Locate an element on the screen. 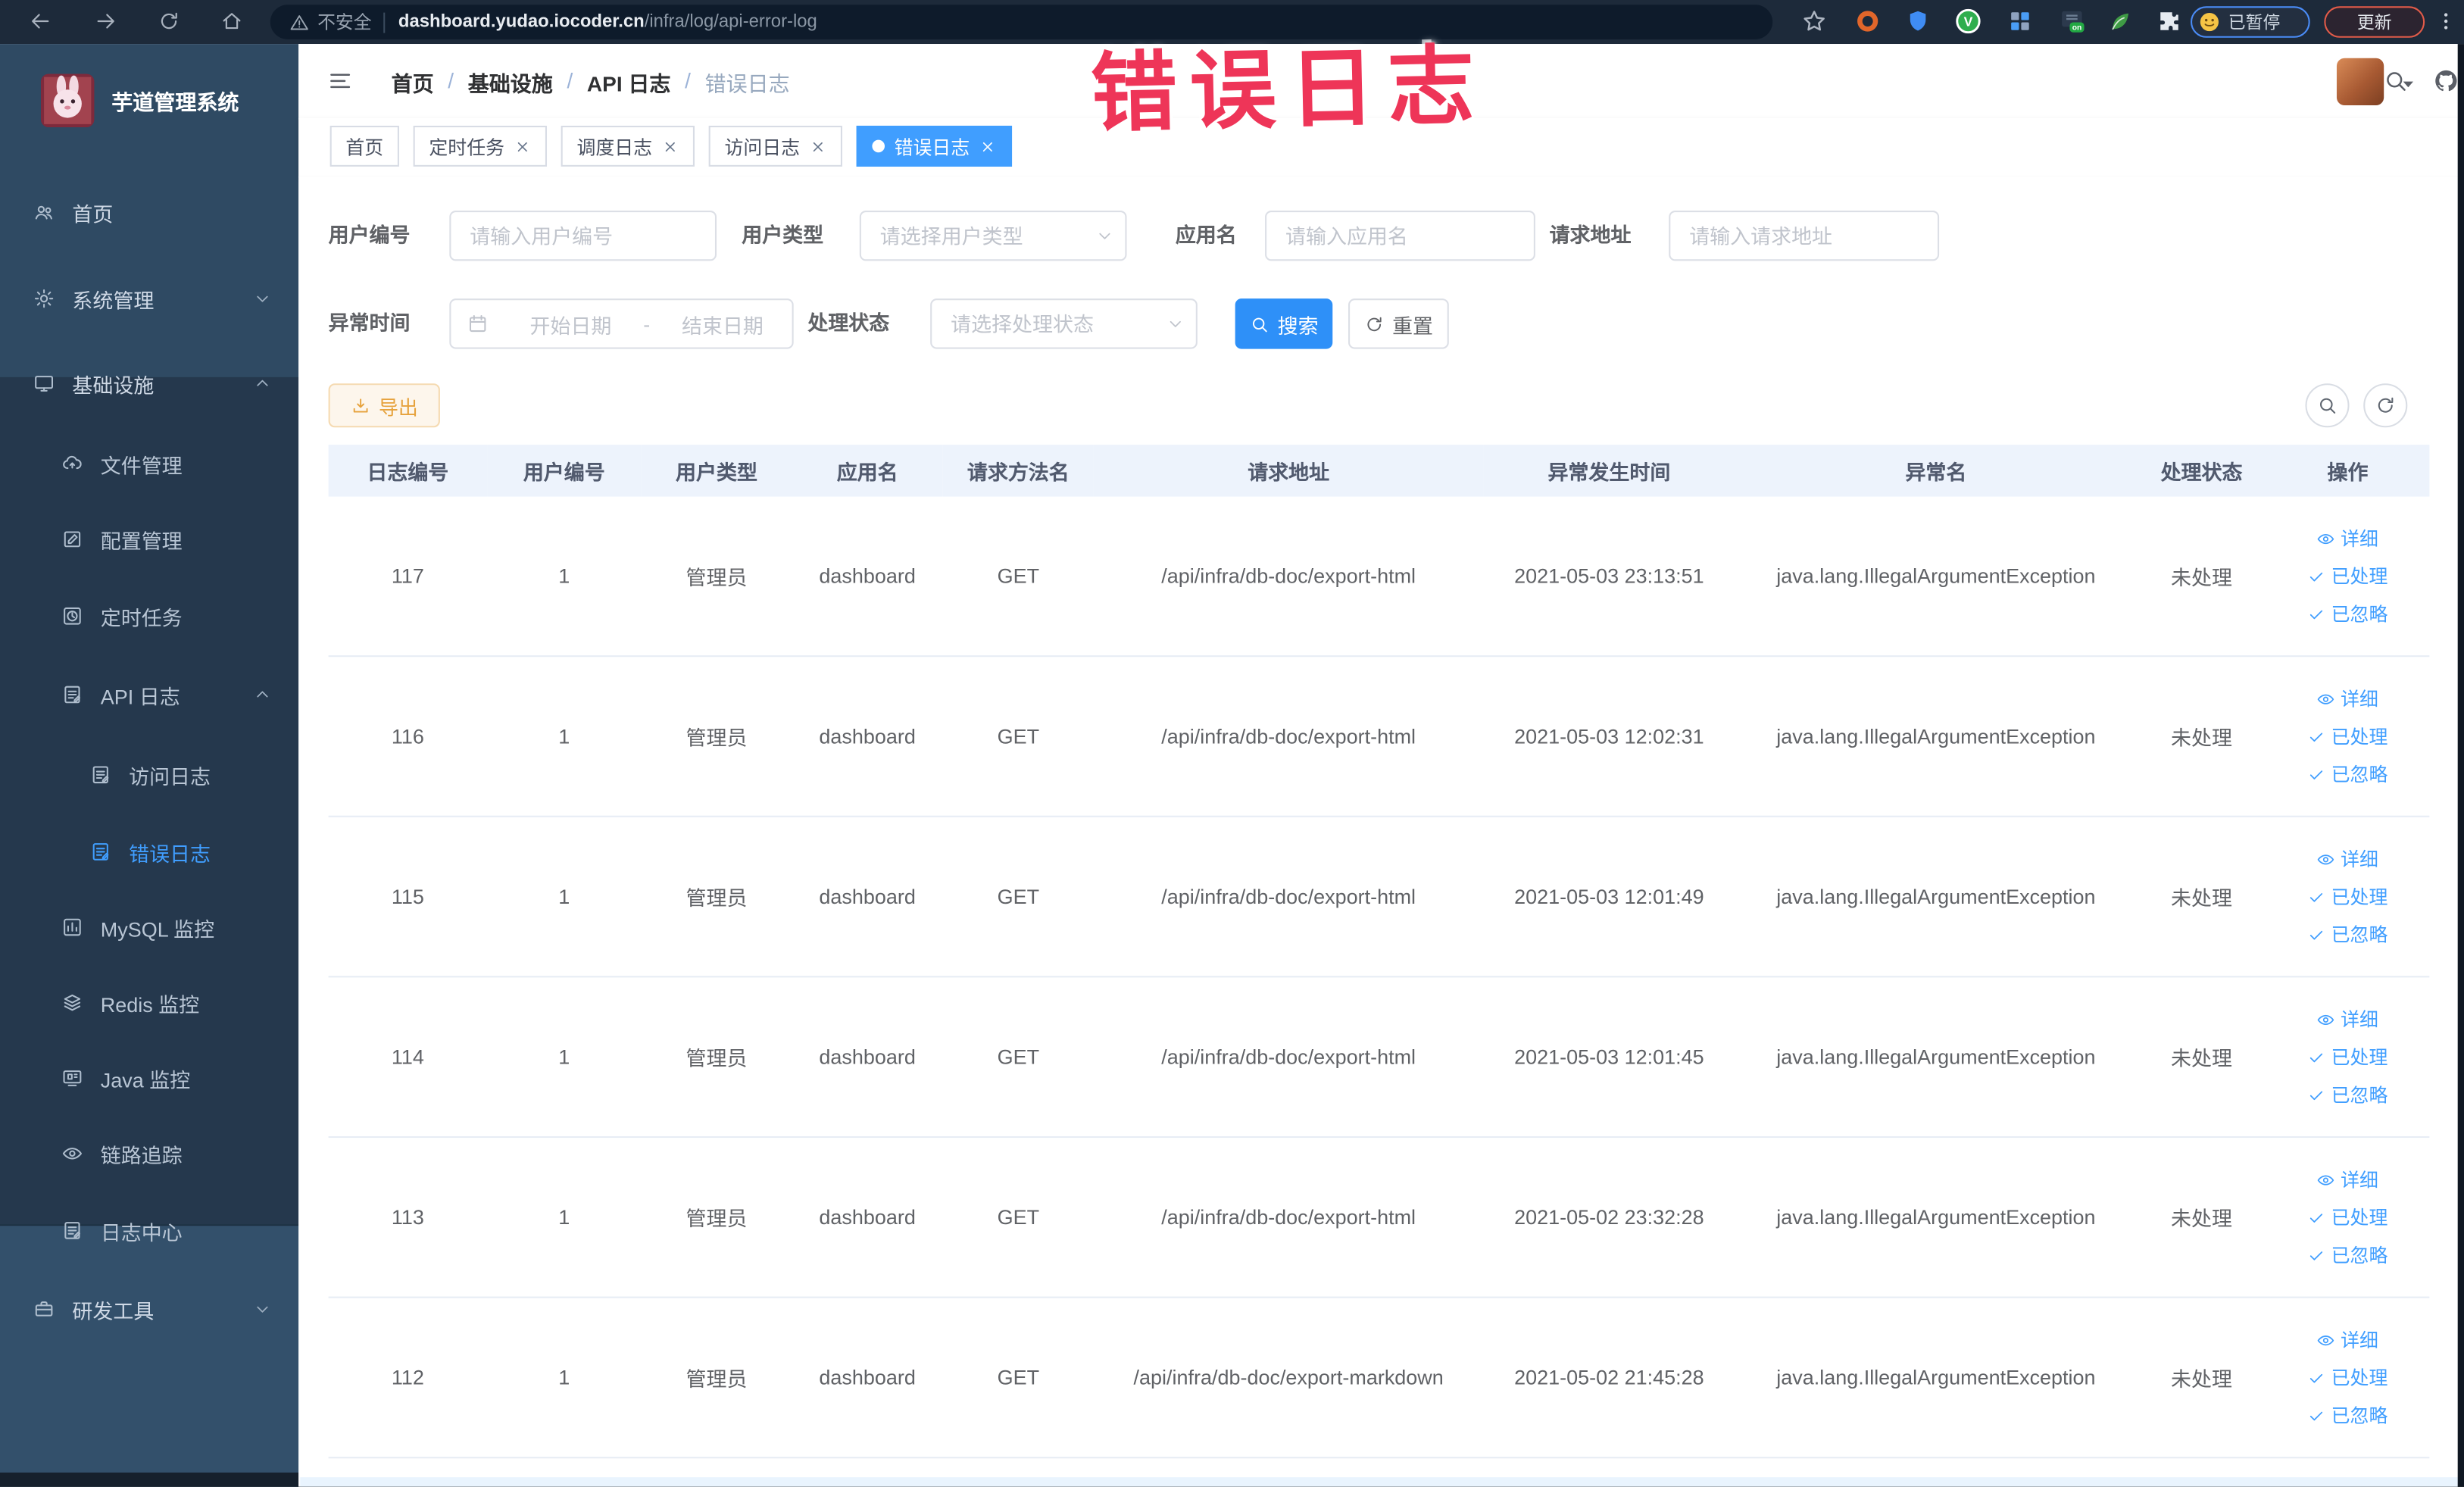 The width and height of the screenshot is (2464, 1487). sidebar-item-9: 错误日志 is located at coordinates (149, 851).